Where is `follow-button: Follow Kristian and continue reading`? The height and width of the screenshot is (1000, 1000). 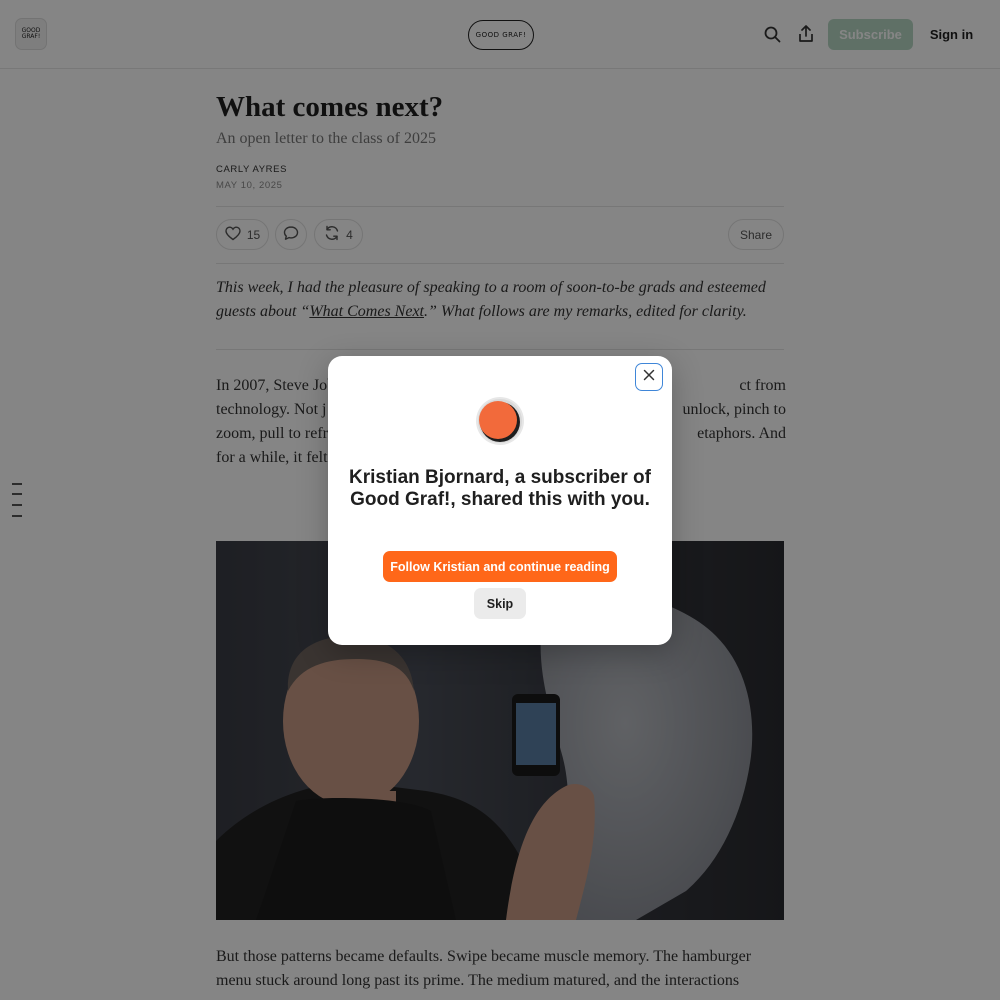
follow-button: Follow Kristian and continue reading is located at coordinates (500, 566).